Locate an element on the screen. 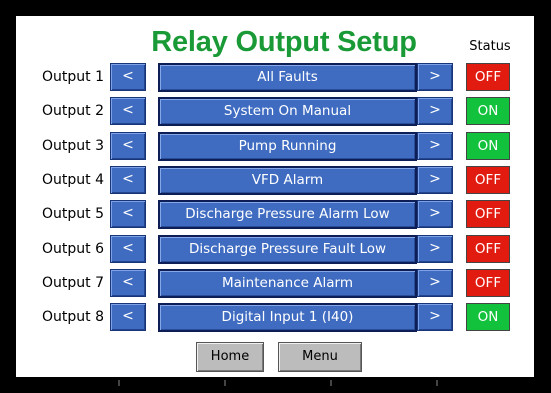 The width and height of the screenshot is (551, 393). output-label: Output 1 is located at coordinates (73, 77).